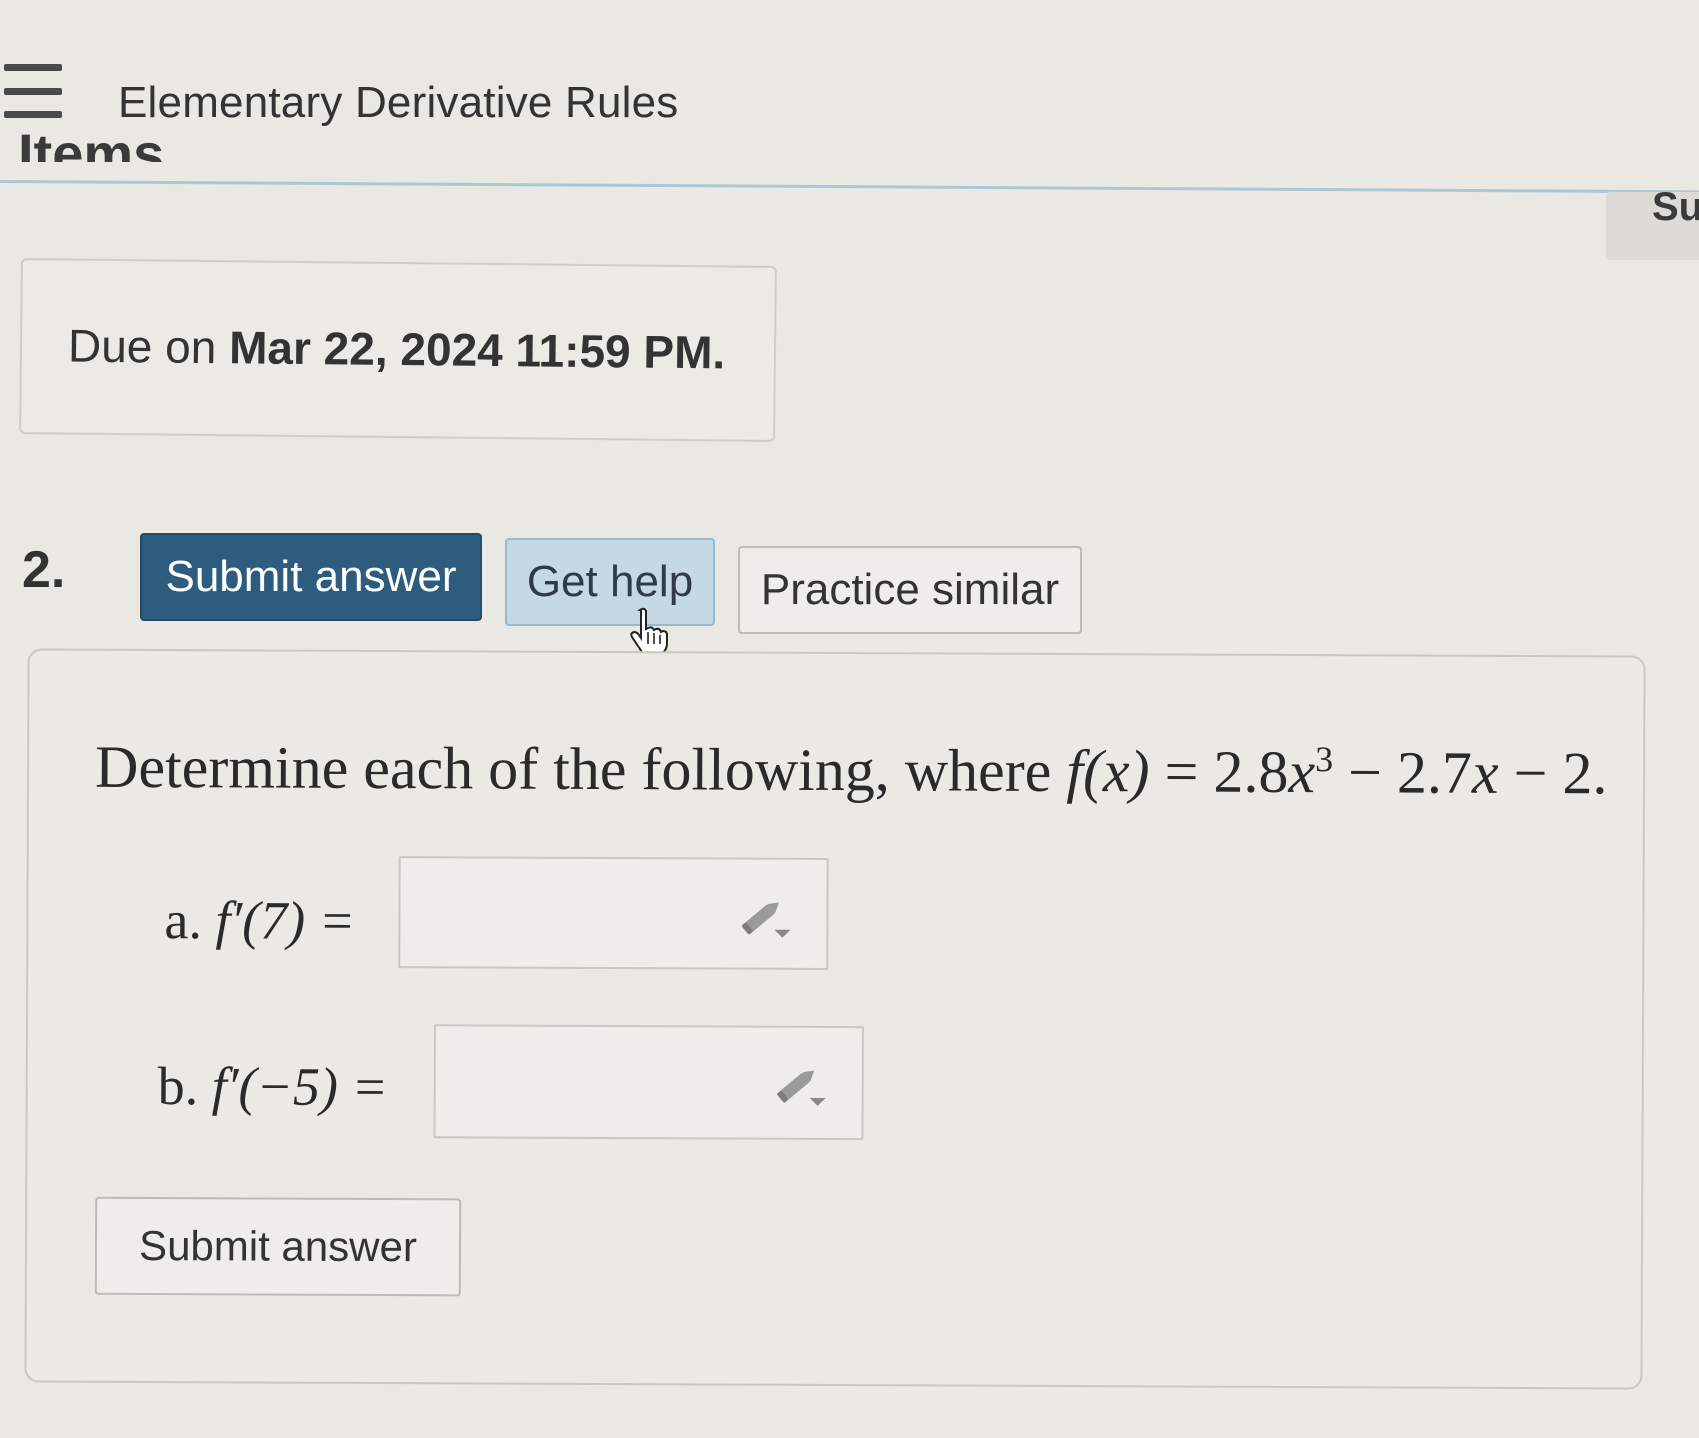 The width and height of the screenshot is (1699, 1438). What do you see at coordinates (1553, 773) in the screenshot?
I see `function-term-3: − 2.` at bounding box center [1553, 773].